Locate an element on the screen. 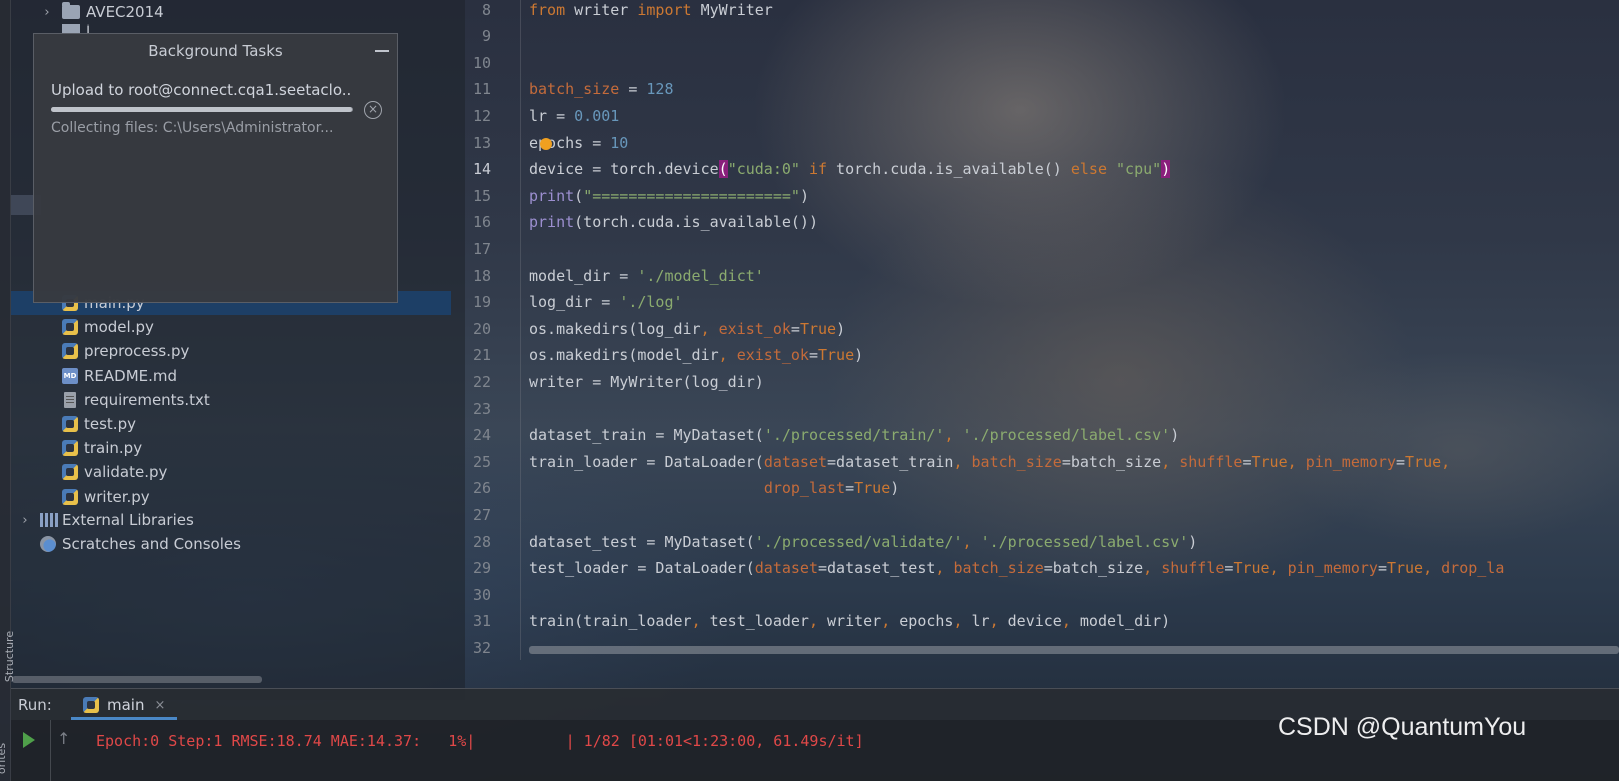 Image resolution: width=1619 pixels, height=781 pixels. code-line: 11 batch_size = 128 is located at coordinates (809, 89).